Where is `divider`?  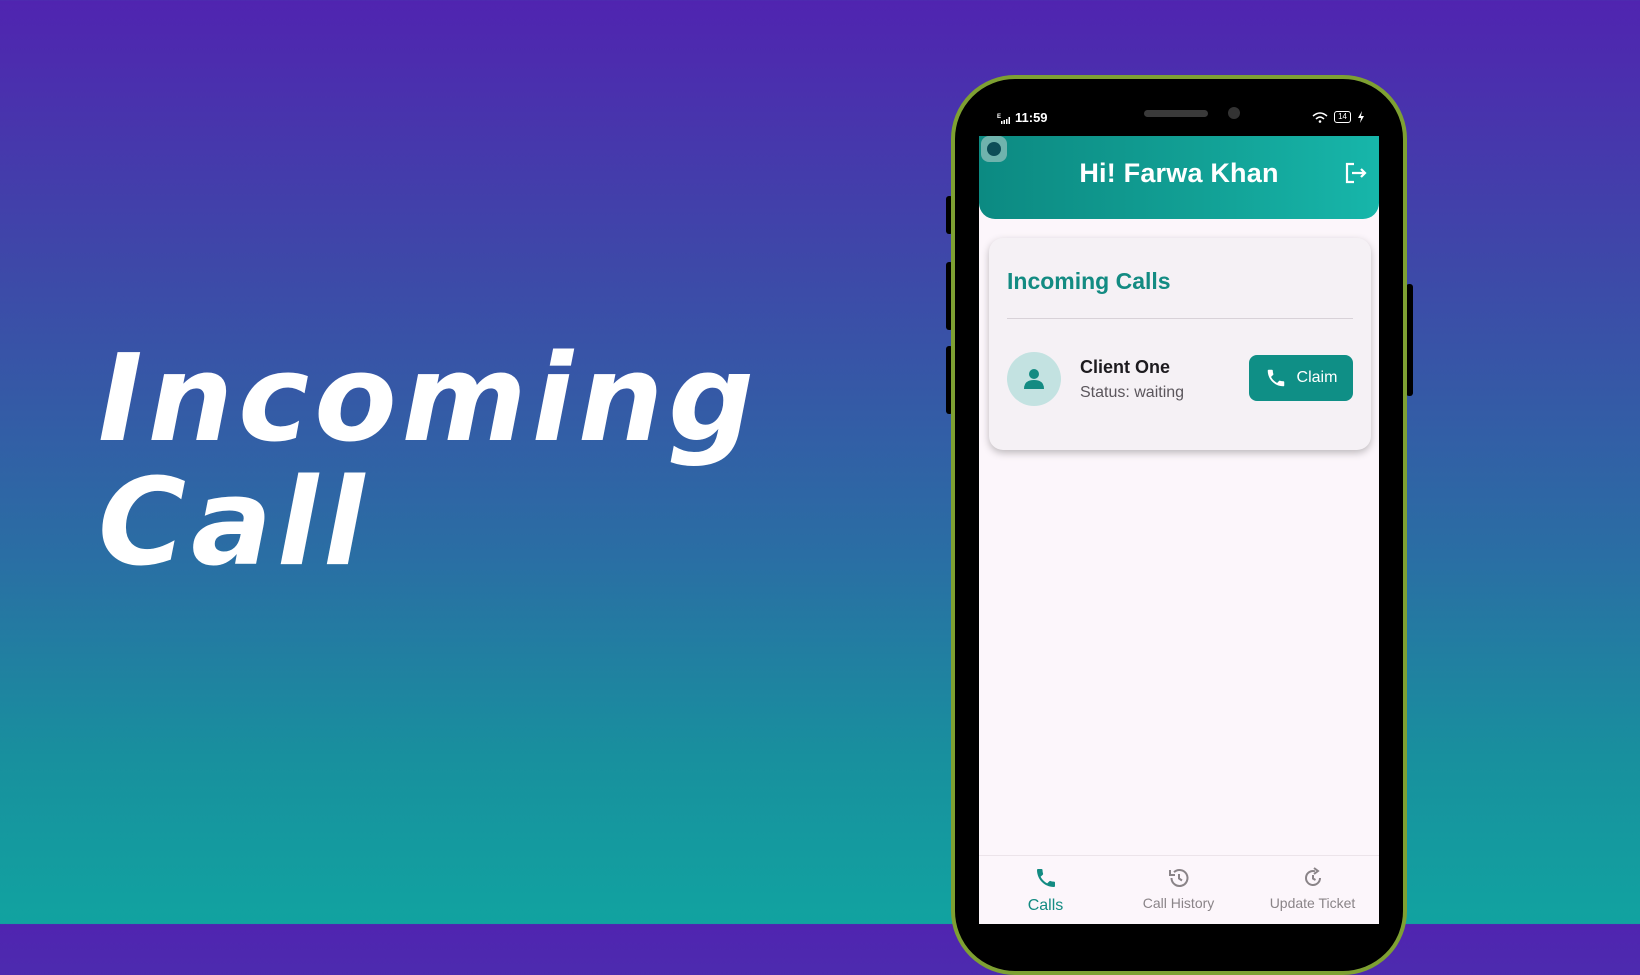 divider is located at coordinates (1180, 318).